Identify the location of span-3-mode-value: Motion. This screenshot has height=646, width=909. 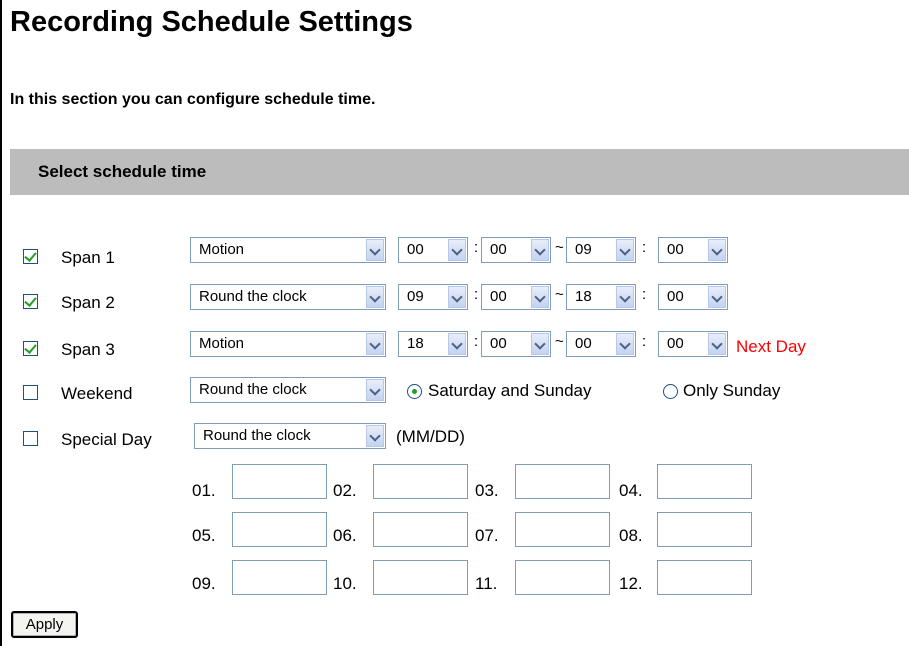
(222, 343).